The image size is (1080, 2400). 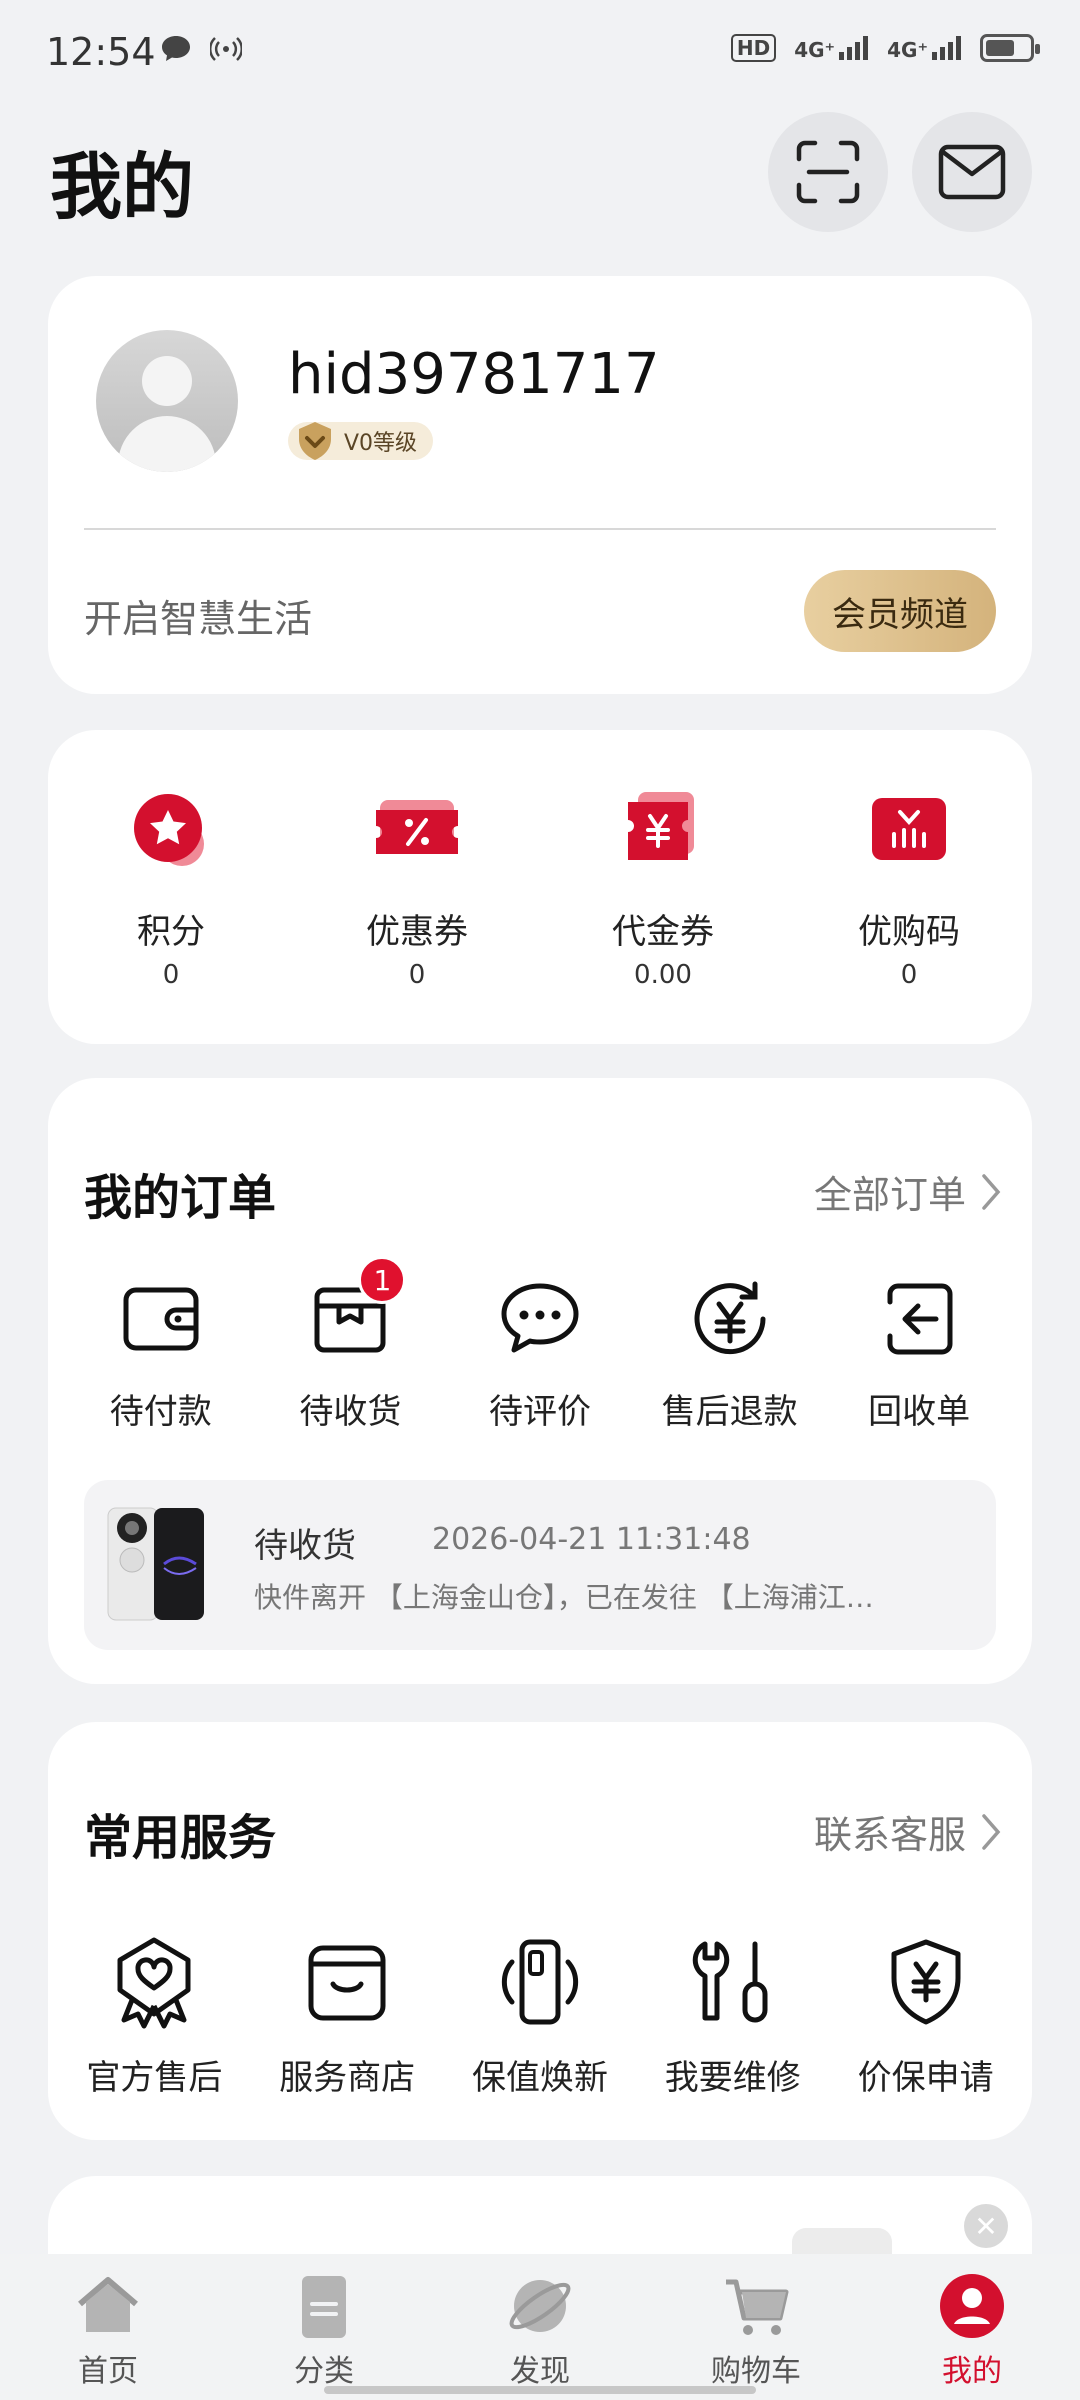 I want to click on asset-label: 优惠券, so click(x=417, y=932).